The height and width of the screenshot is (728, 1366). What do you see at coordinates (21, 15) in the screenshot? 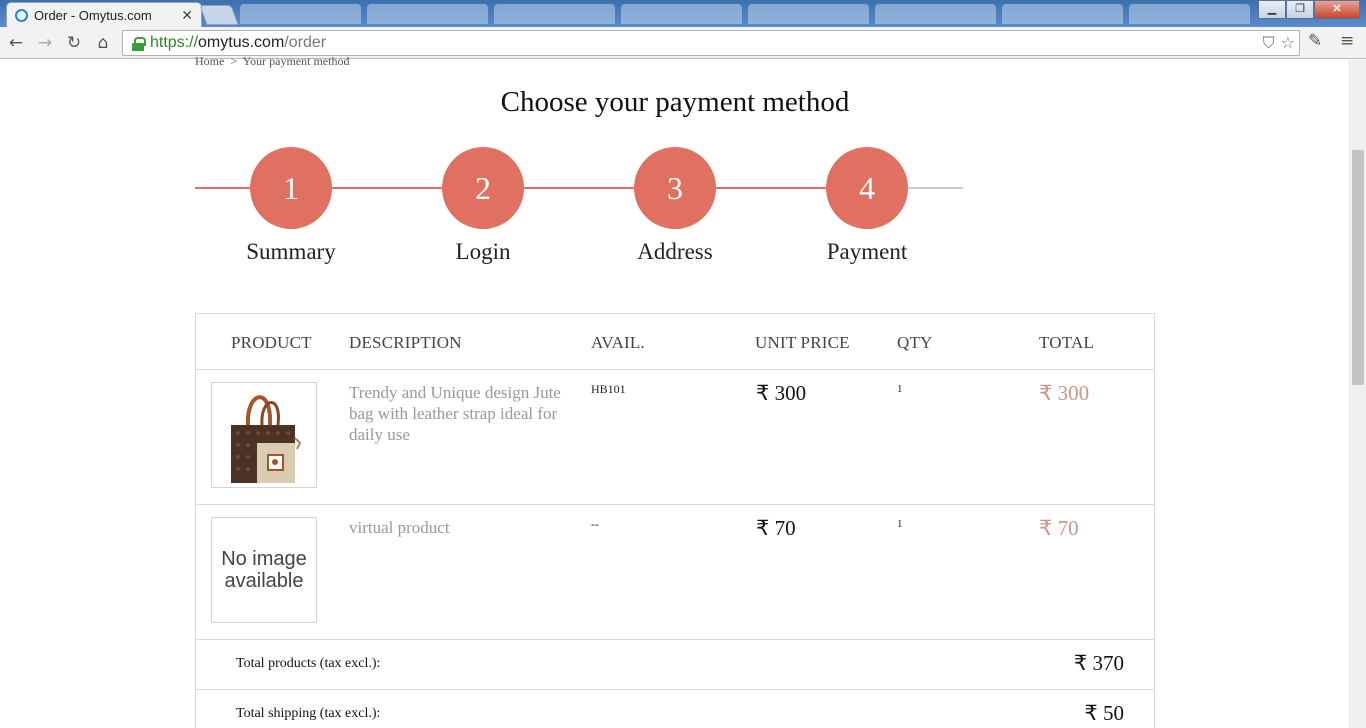
I see `site-favicon-icon` at bounding box center [21, 15].